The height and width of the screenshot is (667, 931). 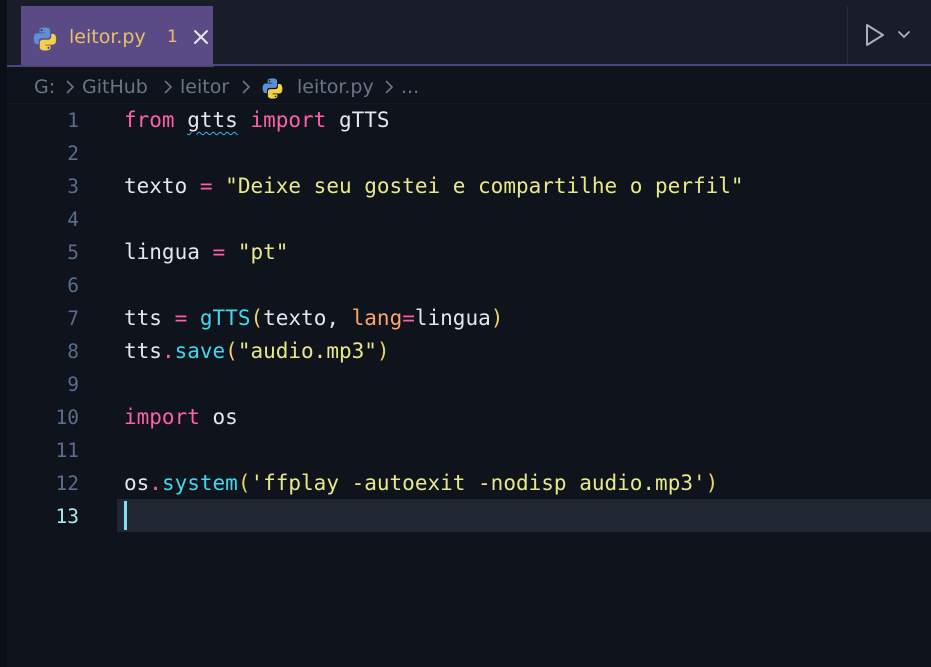 What do you see at coordinates (572, 65) in the screenshot?
I see `tab-bar-border` at bounding box center [572, 65].